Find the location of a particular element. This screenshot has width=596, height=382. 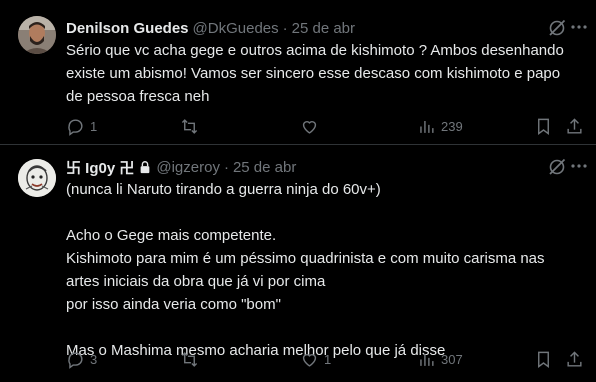

reply-button: 3 is located at coordinates (81, 359).